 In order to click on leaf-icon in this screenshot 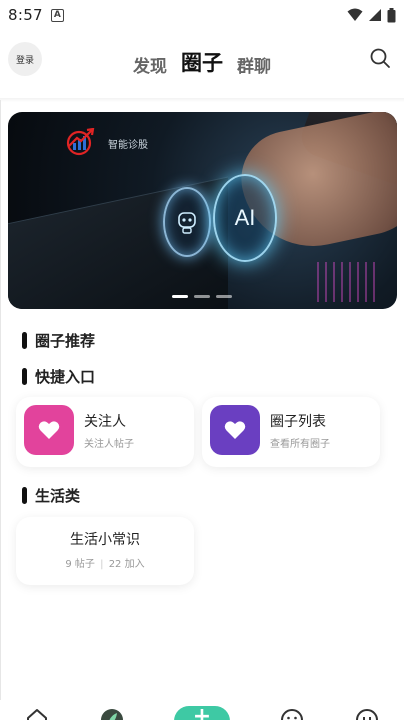, I will do `click(112, 713)`.